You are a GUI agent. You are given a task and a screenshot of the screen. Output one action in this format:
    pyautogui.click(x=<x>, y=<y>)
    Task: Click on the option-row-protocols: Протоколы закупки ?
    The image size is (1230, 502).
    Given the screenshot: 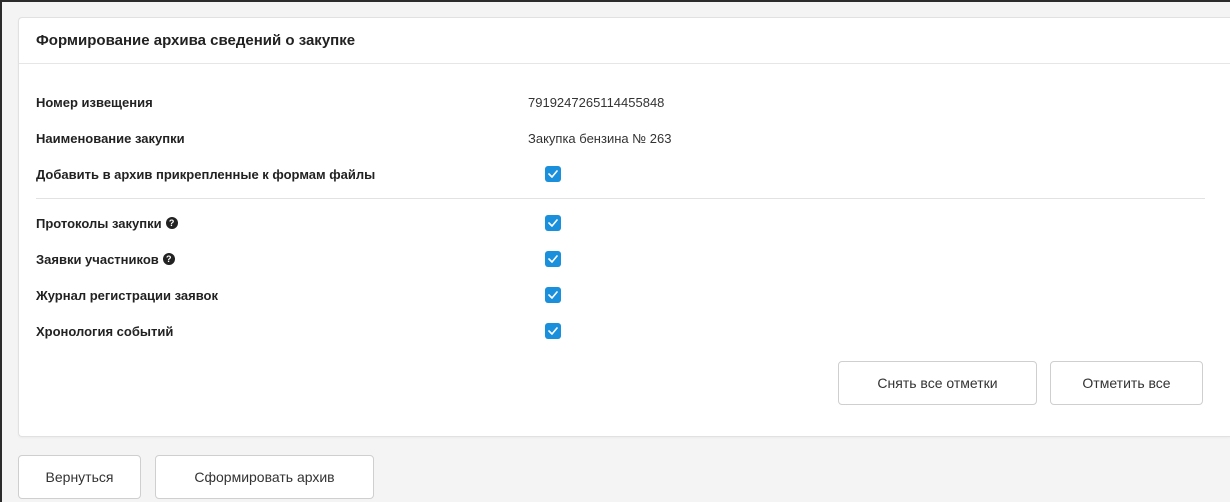 What is the action you would take?
    pyautogui.click(x=621, y=223)
    